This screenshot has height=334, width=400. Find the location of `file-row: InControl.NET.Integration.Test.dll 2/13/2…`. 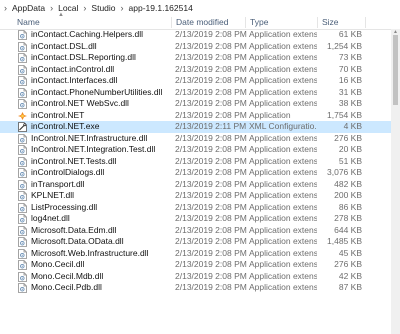

file-row: InControl.NET.Integration.Test.dll 2/13/2… is located at coordinates (200, 150).